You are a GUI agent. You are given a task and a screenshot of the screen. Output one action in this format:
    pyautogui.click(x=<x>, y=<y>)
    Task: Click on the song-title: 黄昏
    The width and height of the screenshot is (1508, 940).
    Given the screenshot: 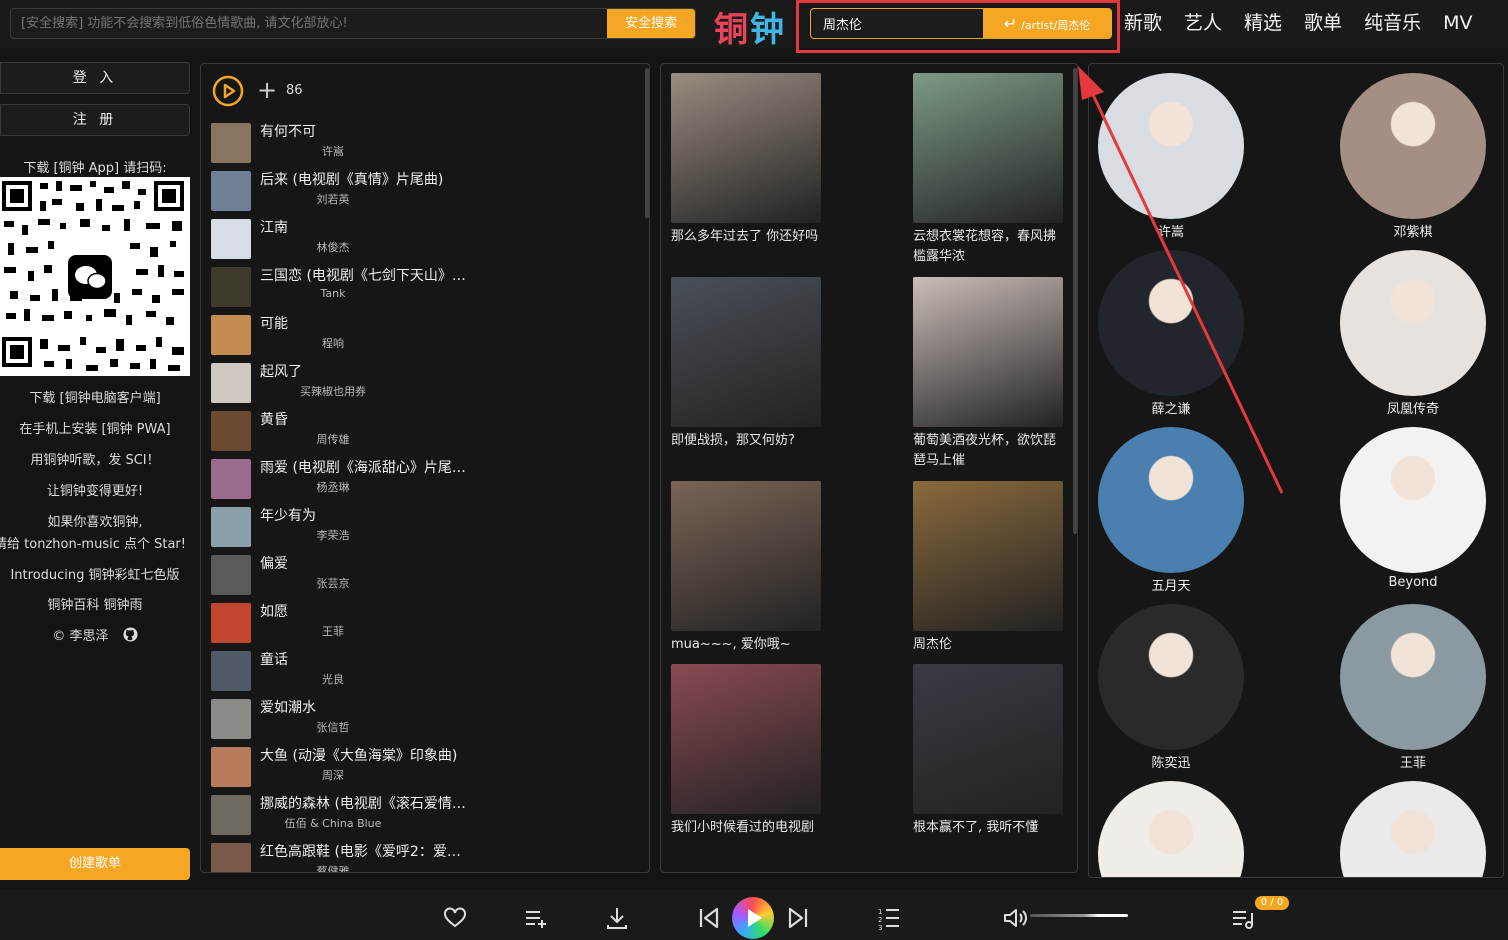 What is the action you would take?
    pyautogui.click(x=274, y=419)
    